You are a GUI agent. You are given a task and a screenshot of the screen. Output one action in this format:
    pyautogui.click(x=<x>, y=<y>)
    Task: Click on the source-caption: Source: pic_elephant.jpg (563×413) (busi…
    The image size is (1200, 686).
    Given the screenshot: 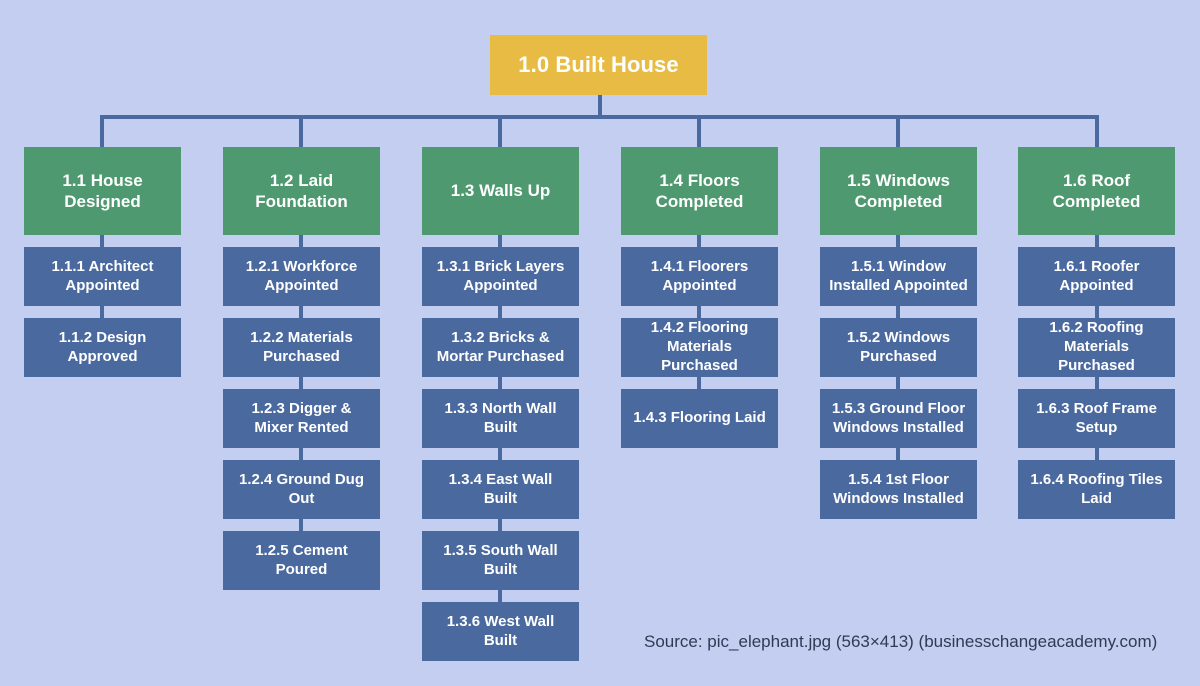 What is the action you would take?
    pyautogui.click(x=901, y=641)
    